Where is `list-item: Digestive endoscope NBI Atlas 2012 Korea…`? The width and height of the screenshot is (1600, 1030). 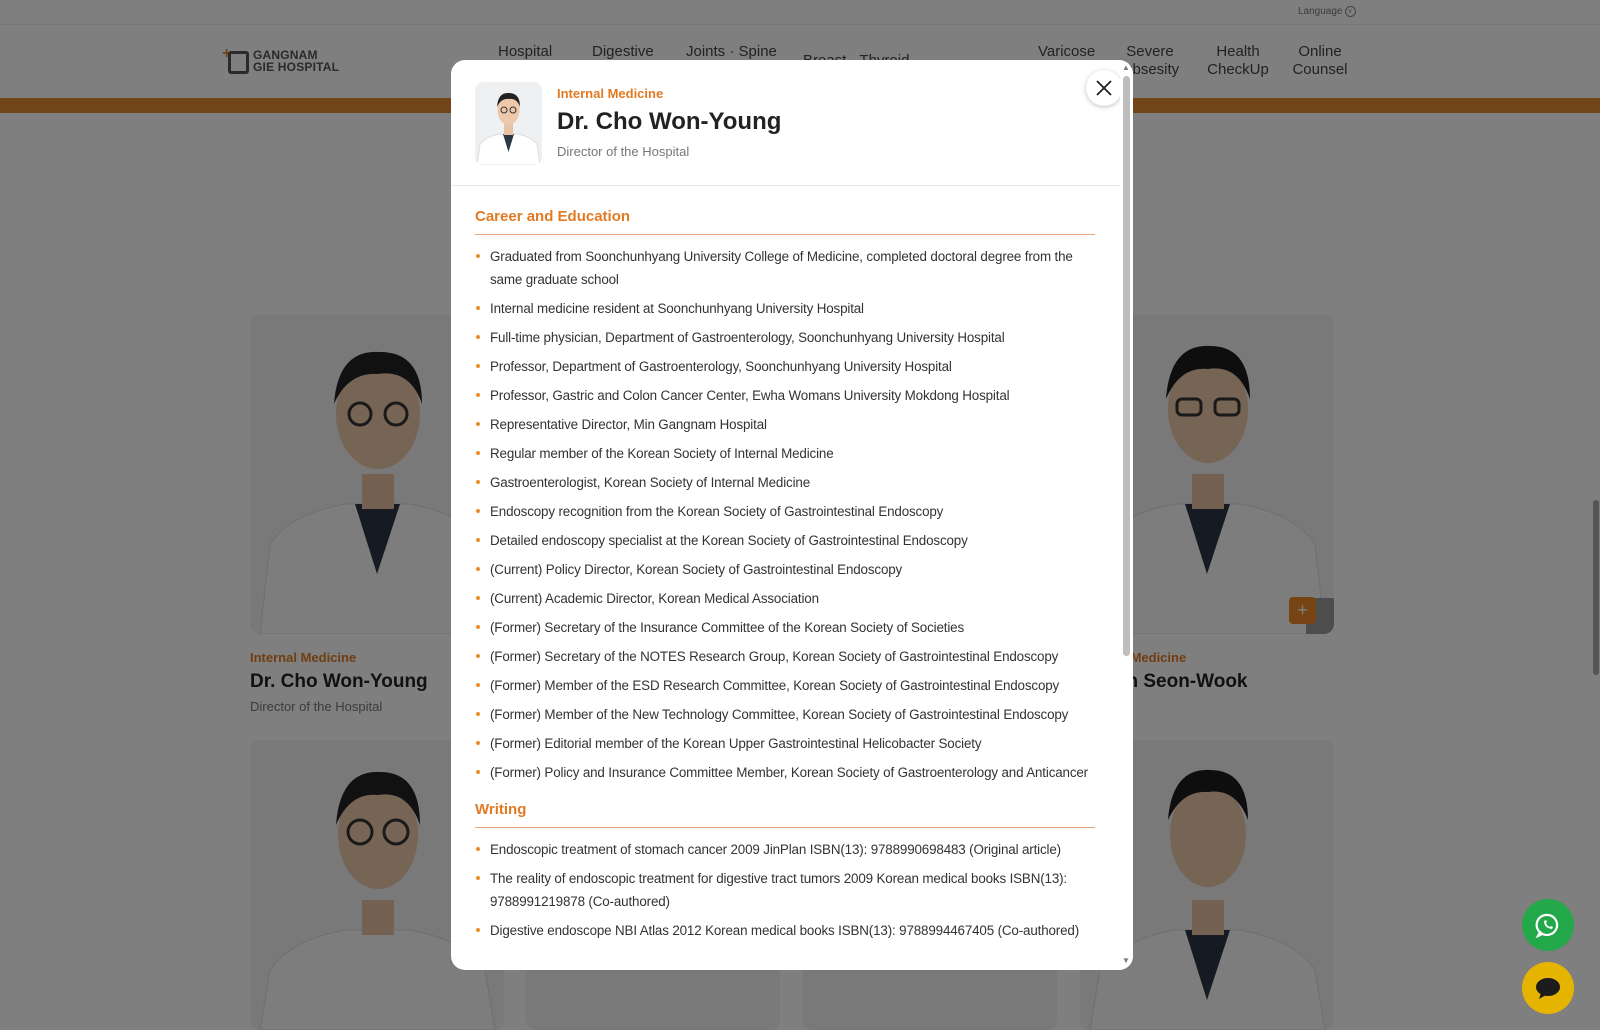
list-item: Digestive endoscope NBI Atlas 2012 Korea… is located at coordinates (785, 930).